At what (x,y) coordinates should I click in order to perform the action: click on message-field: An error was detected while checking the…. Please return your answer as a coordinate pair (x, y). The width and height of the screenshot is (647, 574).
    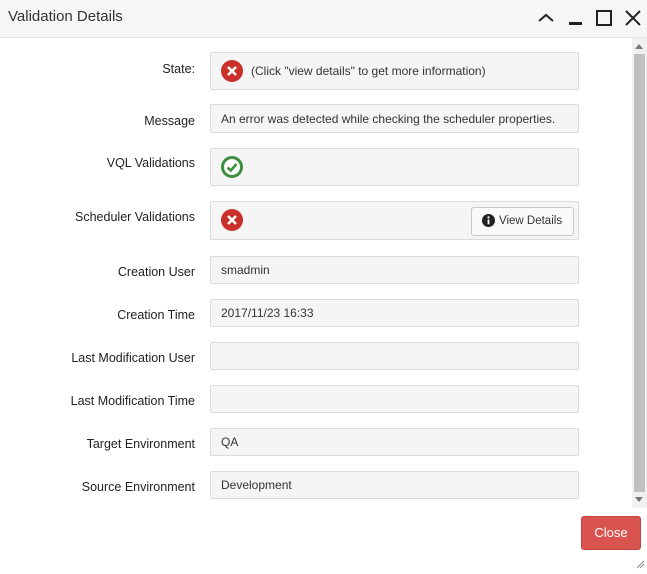
    Looking at the image, I should click on (394, 118).